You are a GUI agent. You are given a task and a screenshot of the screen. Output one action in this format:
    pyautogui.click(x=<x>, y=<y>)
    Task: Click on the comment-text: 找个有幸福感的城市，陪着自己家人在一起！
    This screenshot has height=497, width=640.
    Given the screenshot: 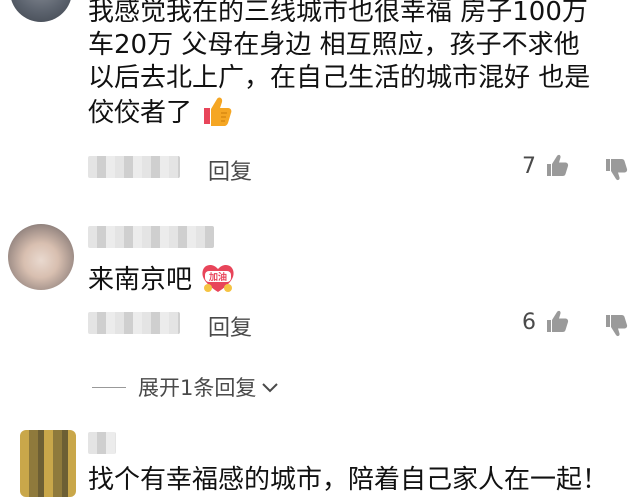 What is the action you would take?
    pyautogui.click(x=348, y=480)
    